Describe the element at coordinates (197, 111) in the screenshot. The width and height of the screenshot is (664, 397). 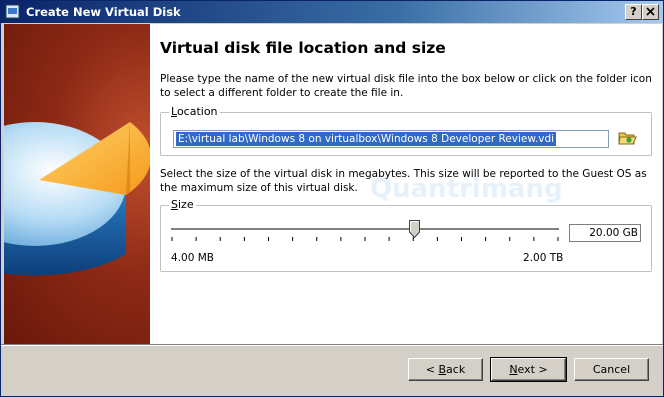
I see `location-label-rest: ocation` at that location.